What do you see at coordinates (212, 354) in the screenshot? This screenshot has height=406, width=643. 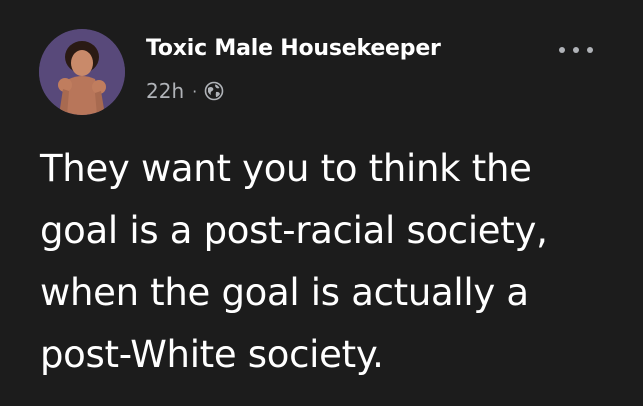 I see `post-text-line: post-White society.` at bounding box center [212, 354].